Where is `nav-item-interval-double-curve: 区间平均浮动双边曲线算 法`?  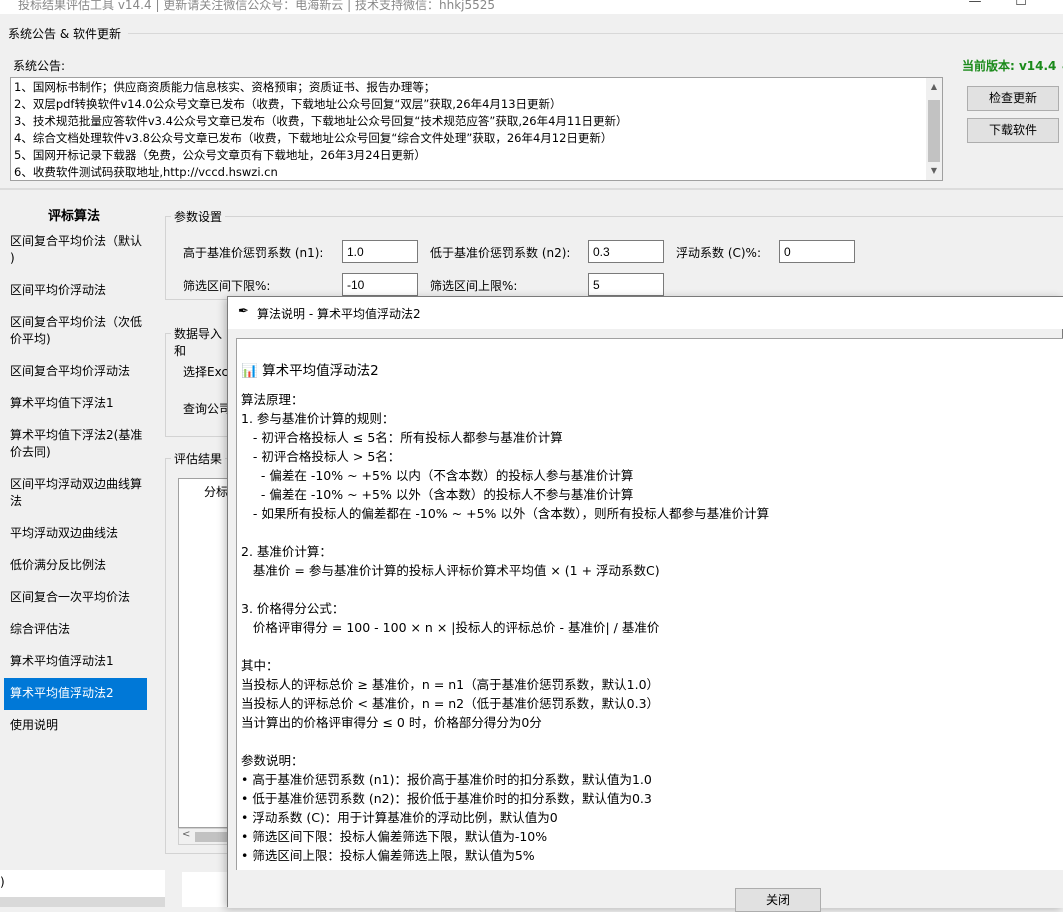
nav-item-interval-double-curve: 区间平均浮动双边曲线算 法 is located at coordinates (75, 493).